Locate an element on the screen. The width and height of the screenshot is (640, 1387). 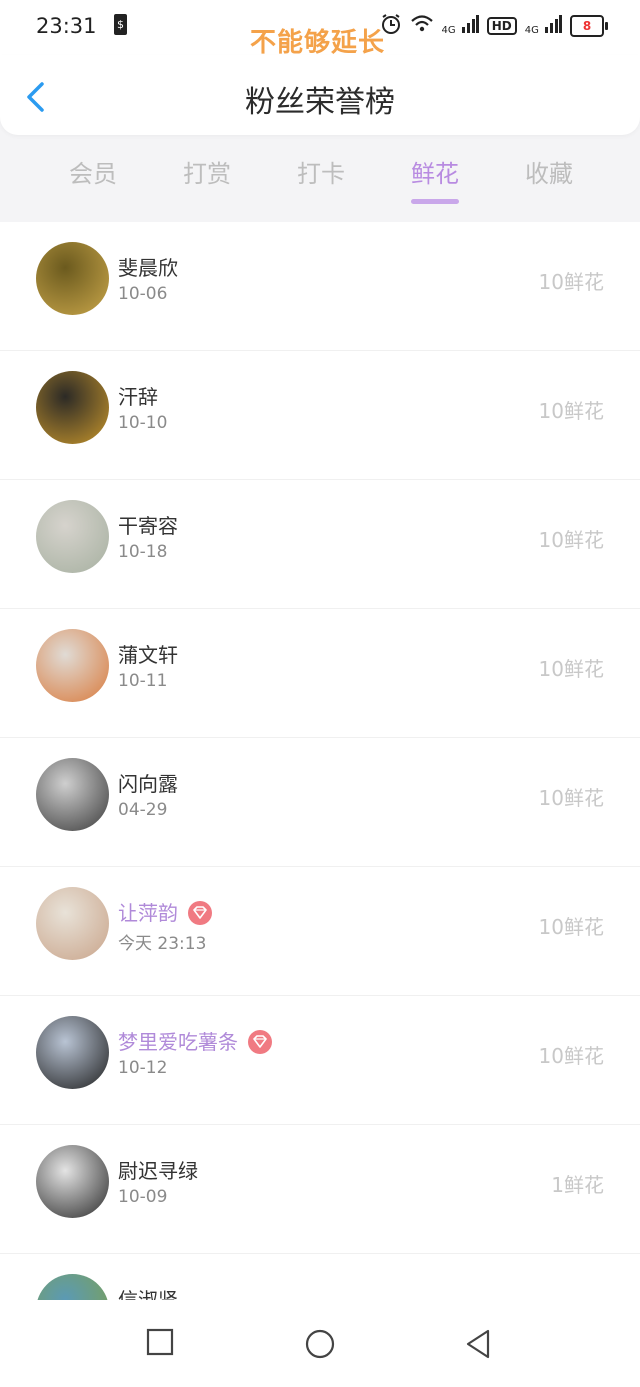
fan-name-wrap: 尉迟寻绿 is located at coordinates (158, 1169).